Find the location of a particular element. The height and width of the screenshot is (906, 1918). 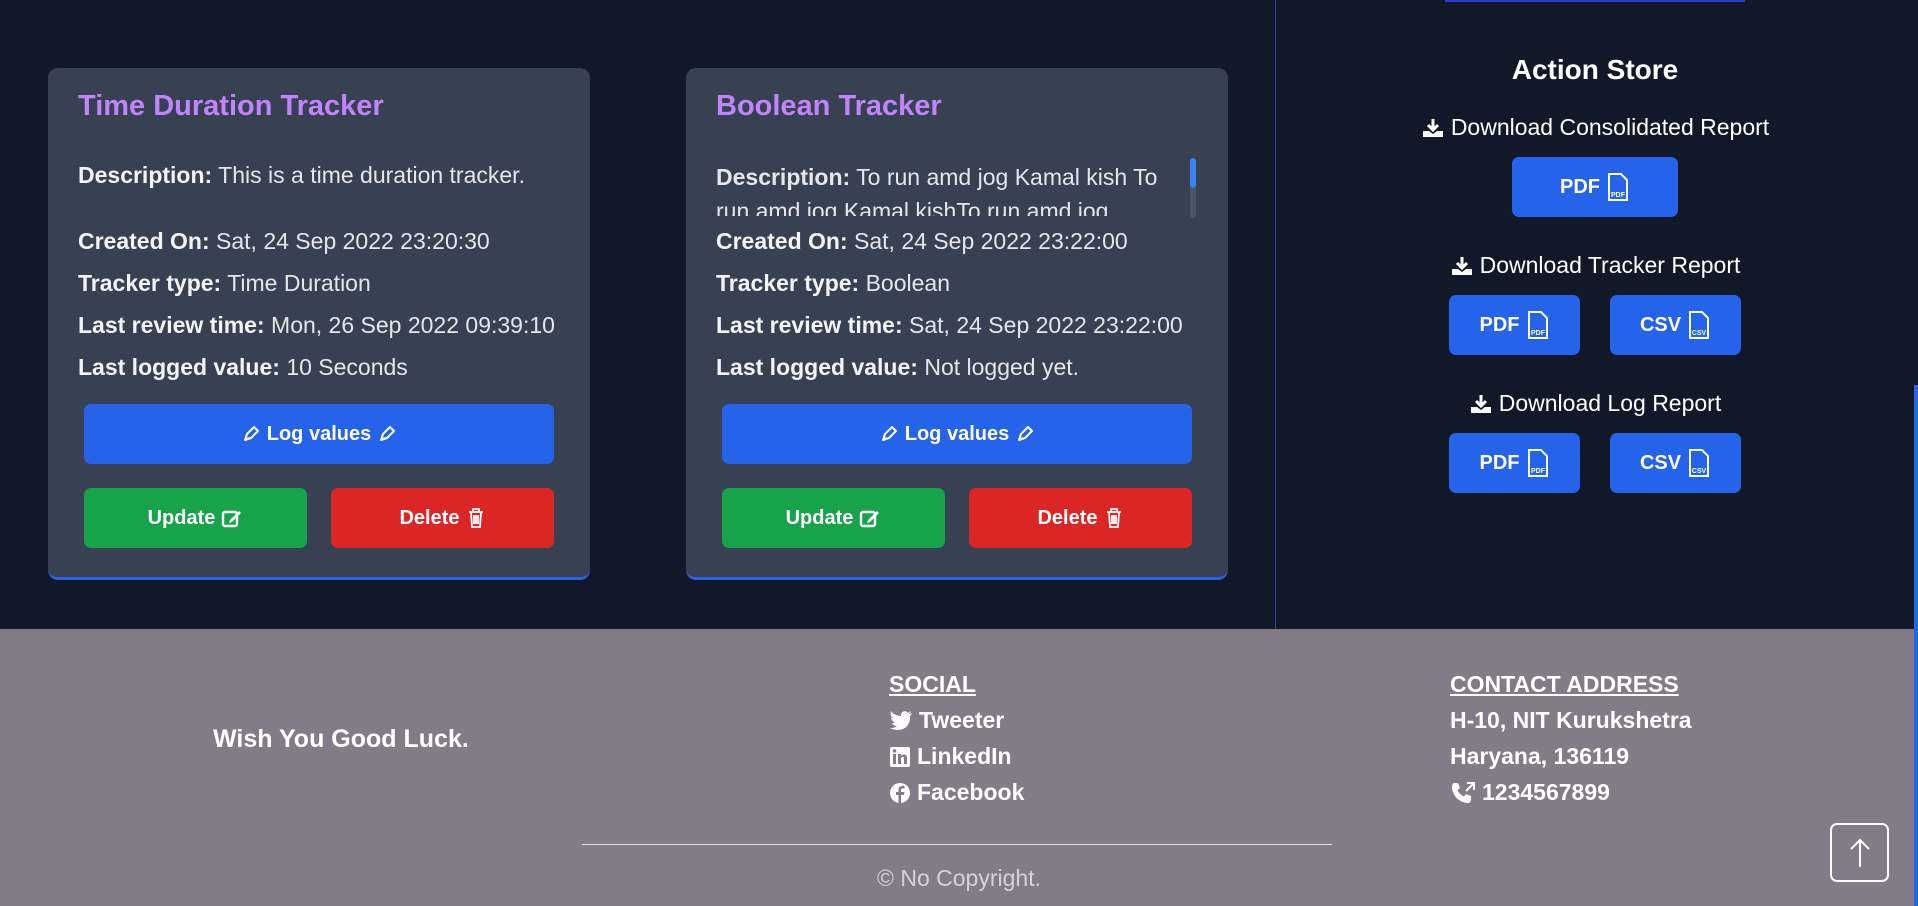

consolidated-report-label: Download Consolidated Report is located at coordinates (1610, 127).